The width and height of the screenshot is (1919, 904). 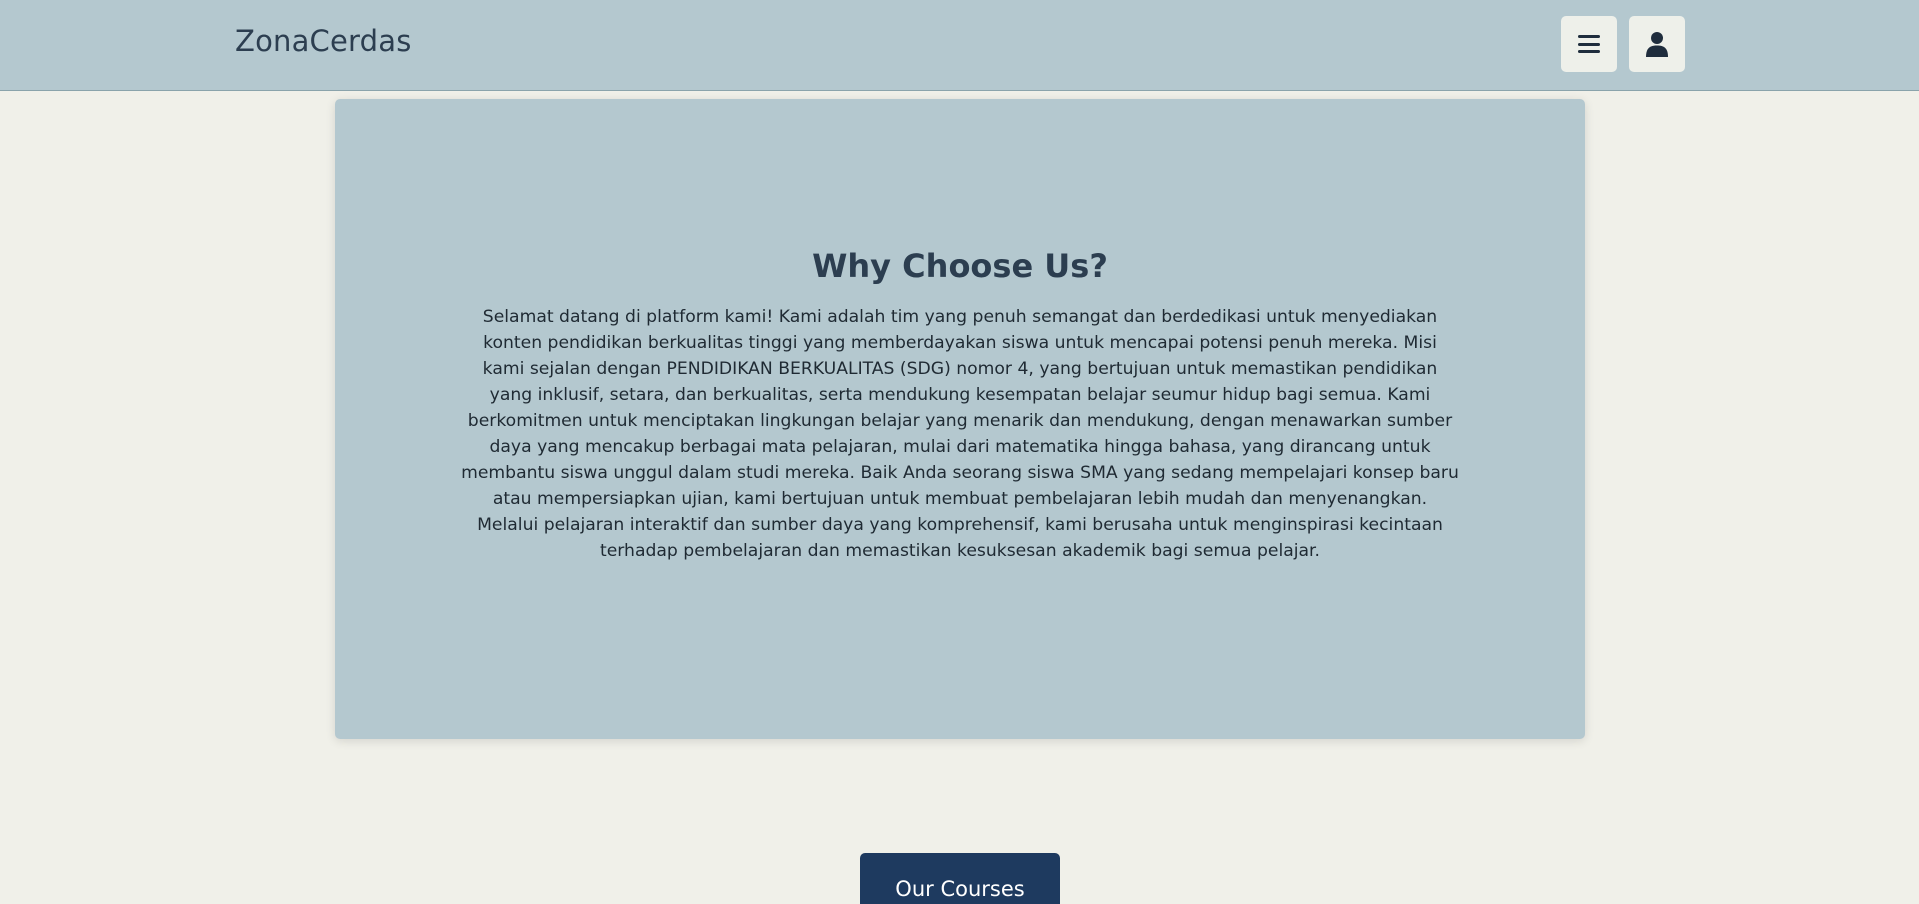 What do you see at coordinates (323, 41) in the screenshot?
I see `brand-logo-link: ZonaCerdas` at bounding box center [323, 41].